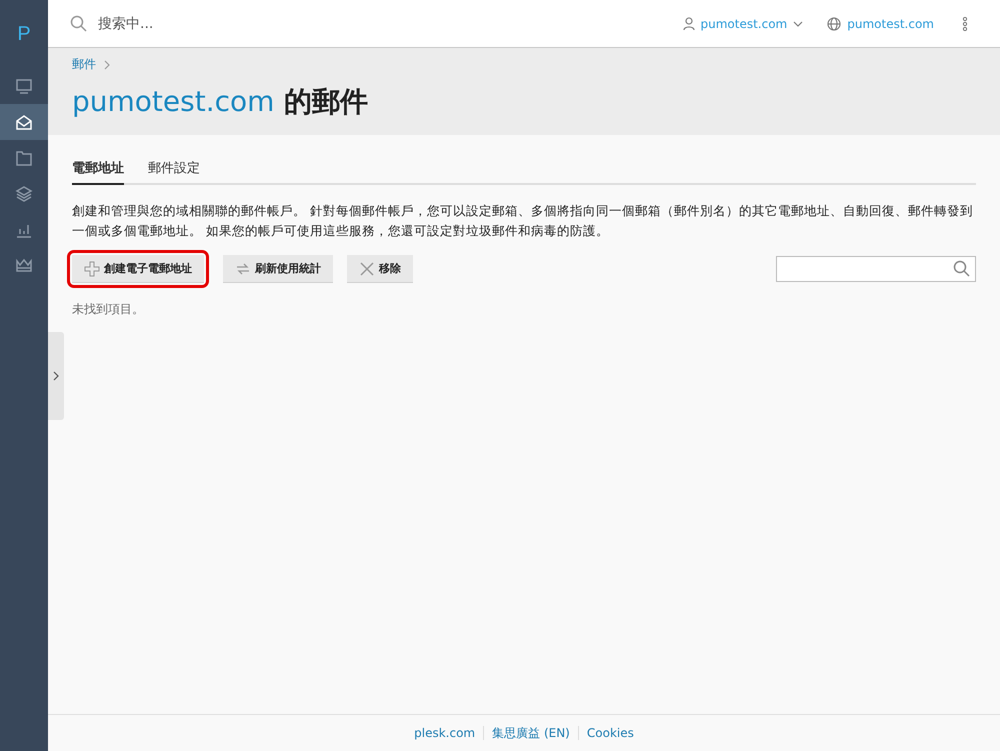 Image resolution: width=1000 pixels, height=751 pixels. I want to click on folder-icon, so click(24, 158).